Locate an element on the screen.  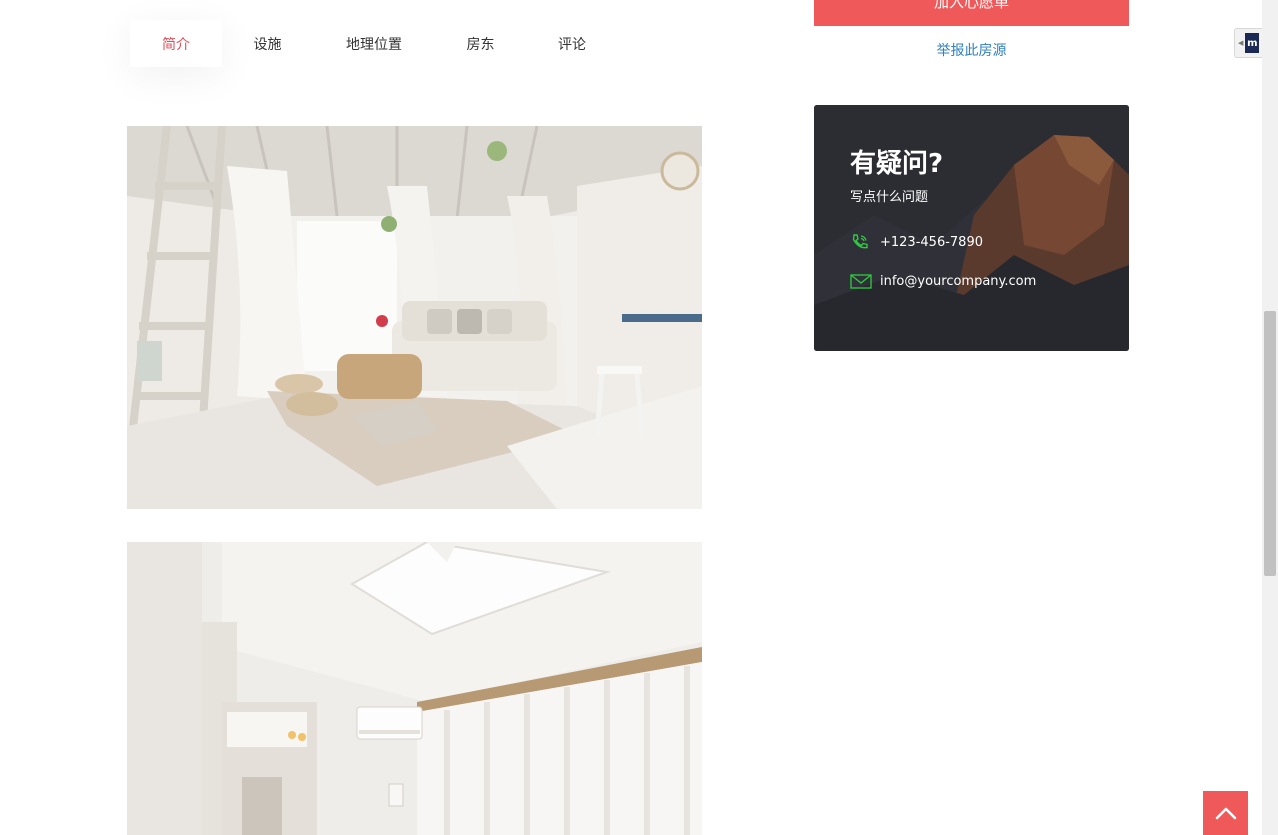
contact-phone-text: +123-456-7890 is located at coordinates (931, 242).